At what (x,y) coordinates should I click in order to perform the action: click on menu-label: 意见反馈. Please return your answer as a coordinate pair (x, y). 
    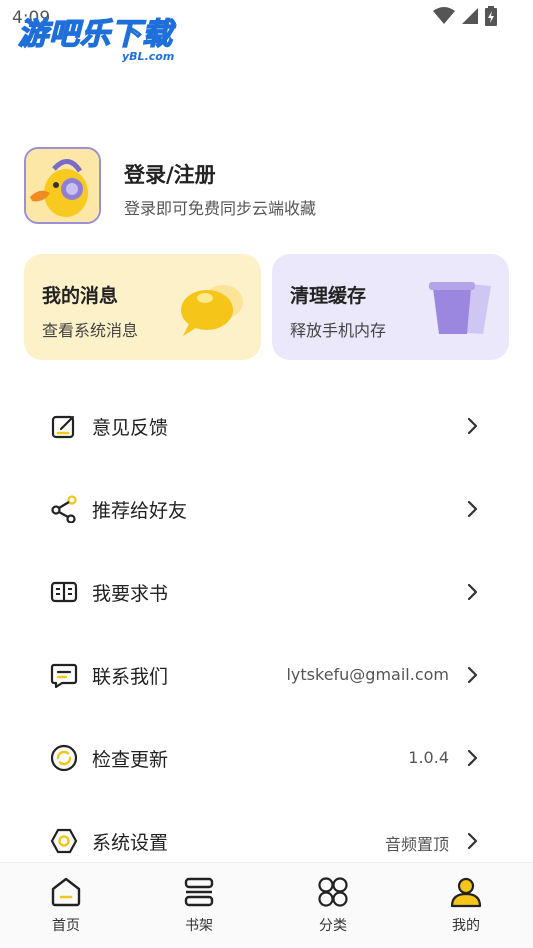
    Looking at the image, I should click on (130, 428).